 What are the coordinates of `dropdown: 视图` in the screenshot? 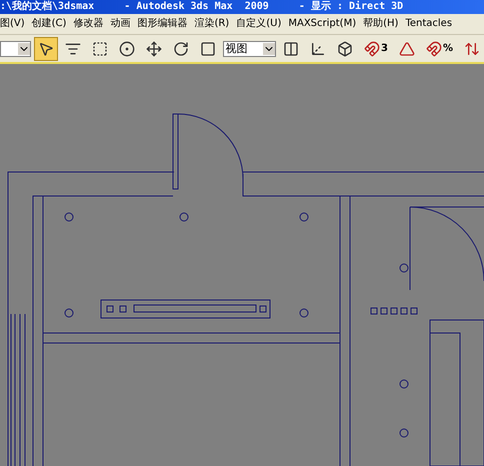 It's located at (249, 48).